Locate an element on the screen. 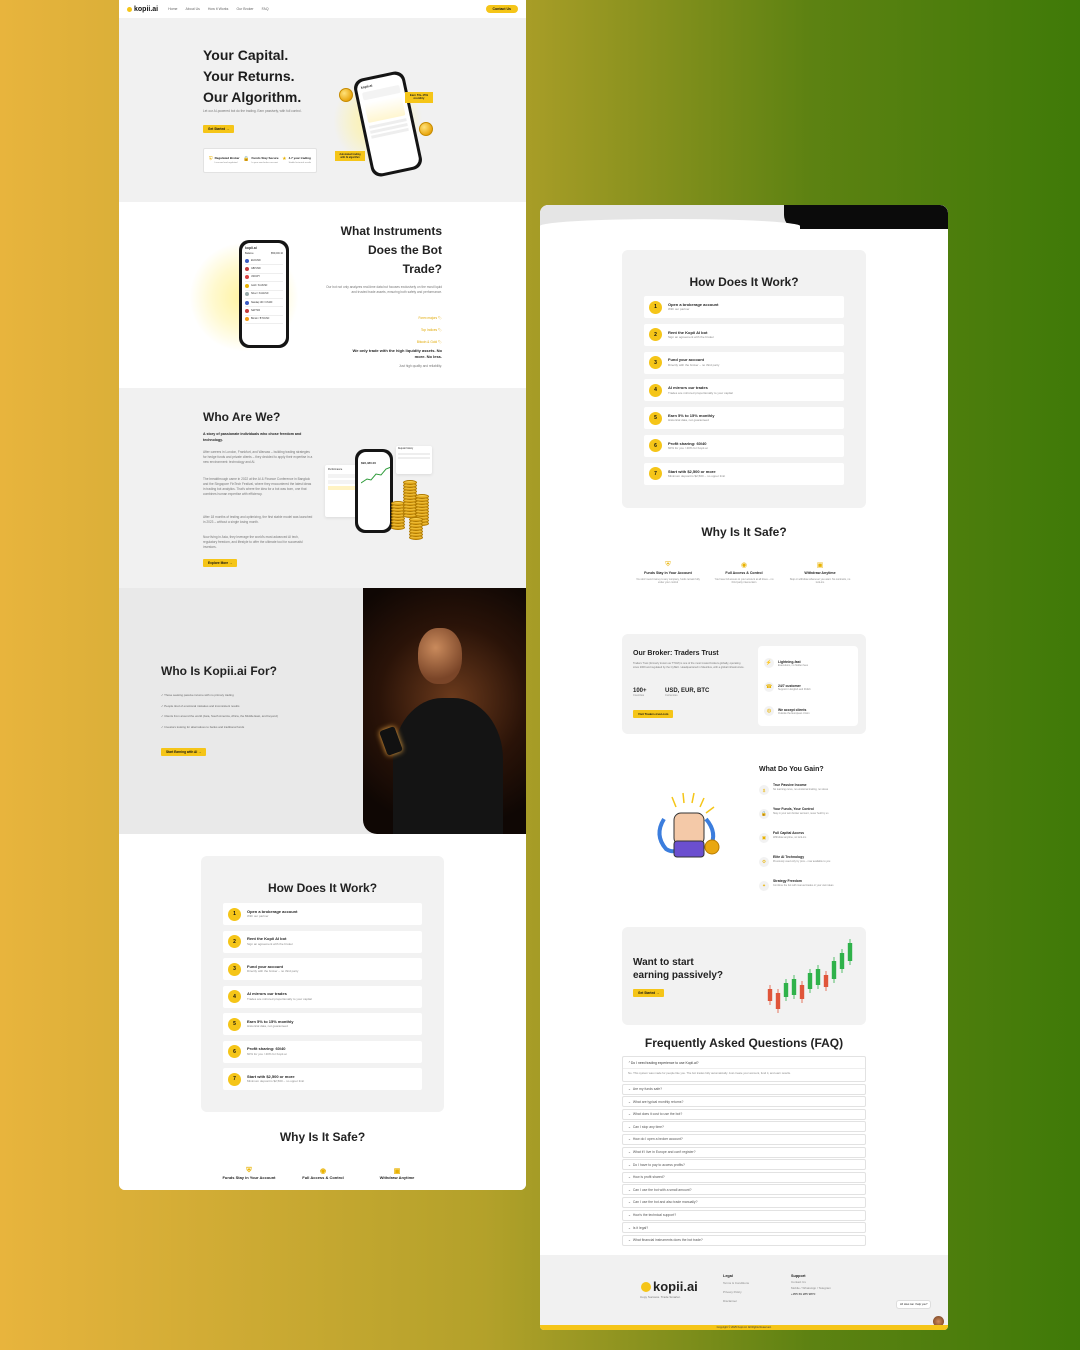  eye-icon: ◉ is located at coordinates (744, 565).